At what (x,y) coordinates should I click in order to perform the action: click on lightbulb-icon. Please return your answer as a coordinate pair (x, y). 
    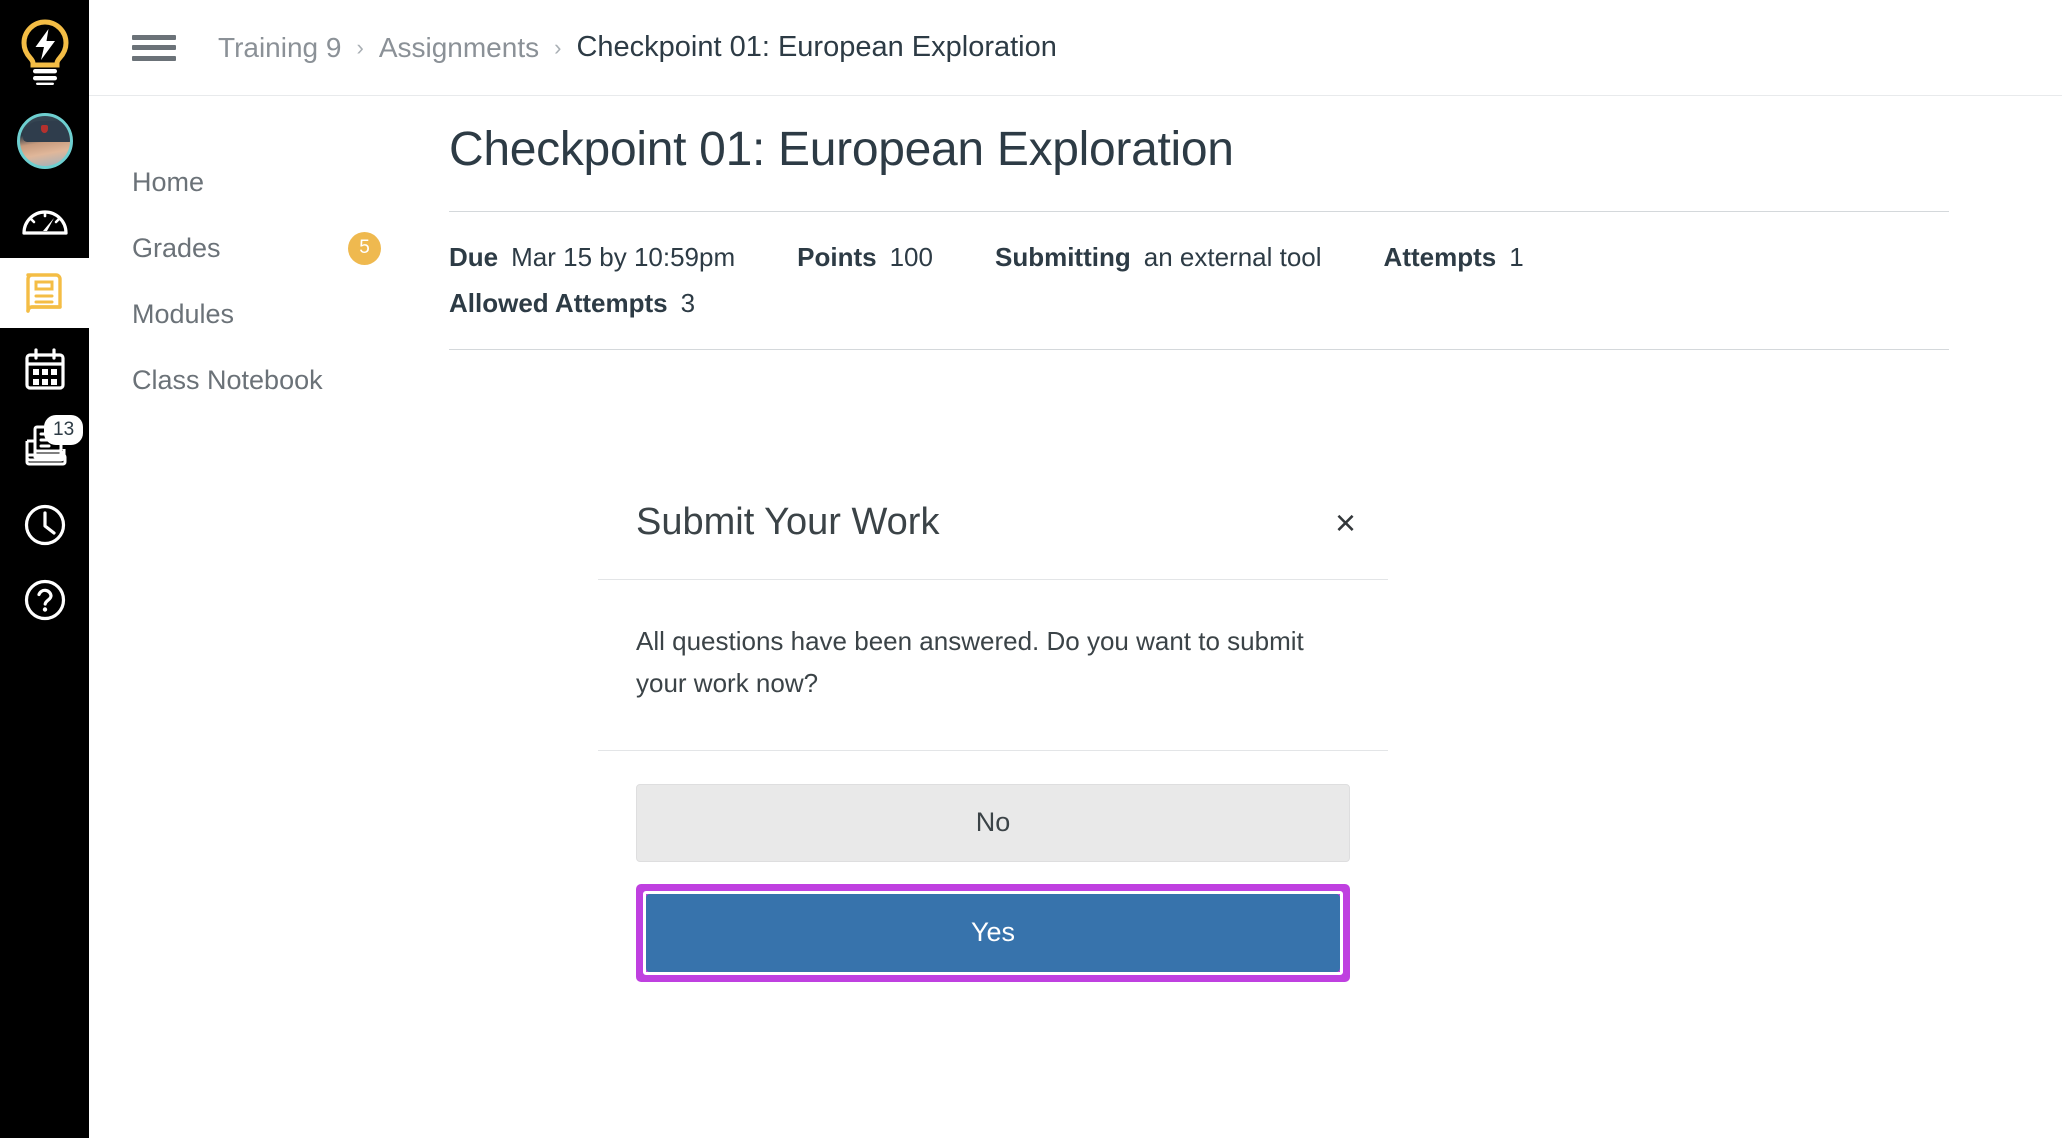
    Looking at the image, I should click on (45, 52).